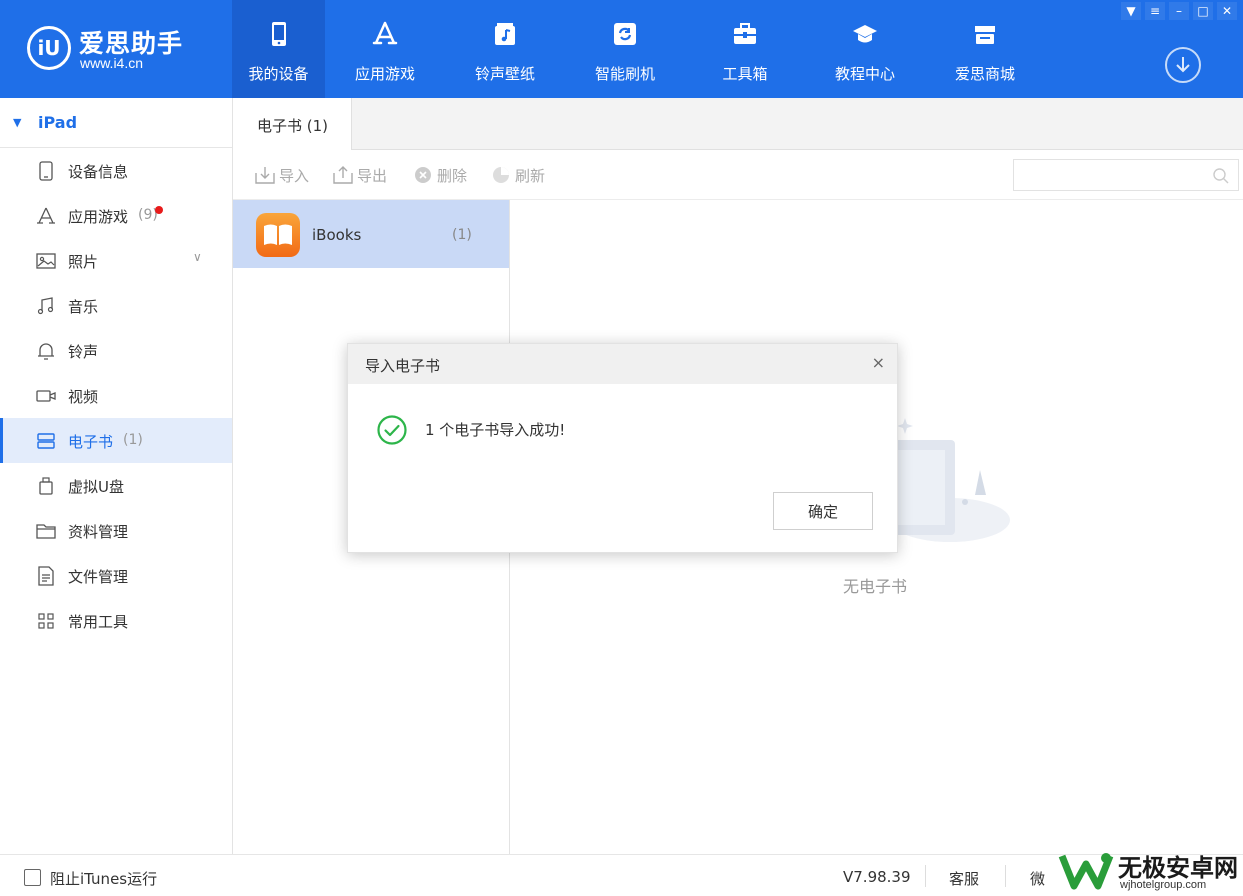  What do you see at coordinates (83, 352) in the screenshot?
I see `sidebar-item-label: 铃声` at bounding box center [83, 352].